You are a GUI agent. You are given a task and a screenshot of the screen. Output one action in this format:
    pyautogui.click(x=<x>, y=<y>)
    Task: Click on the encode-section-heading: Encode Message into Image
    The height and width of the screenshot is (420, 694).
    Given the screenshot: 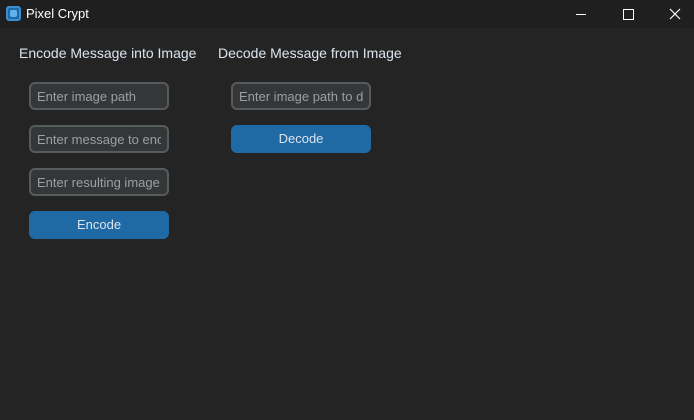 What is the action you would take?
    pyautogui.click(x=108, y=53)
    